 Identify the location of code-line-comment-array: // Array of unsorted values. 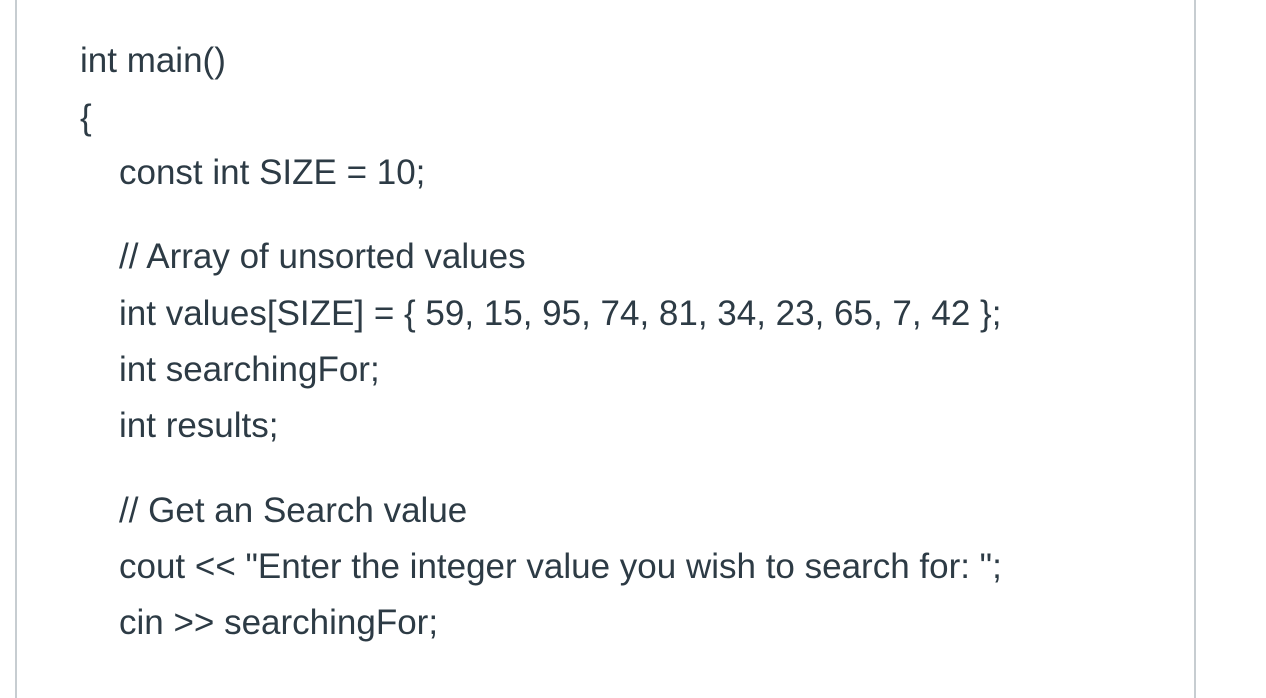
(322, 256).